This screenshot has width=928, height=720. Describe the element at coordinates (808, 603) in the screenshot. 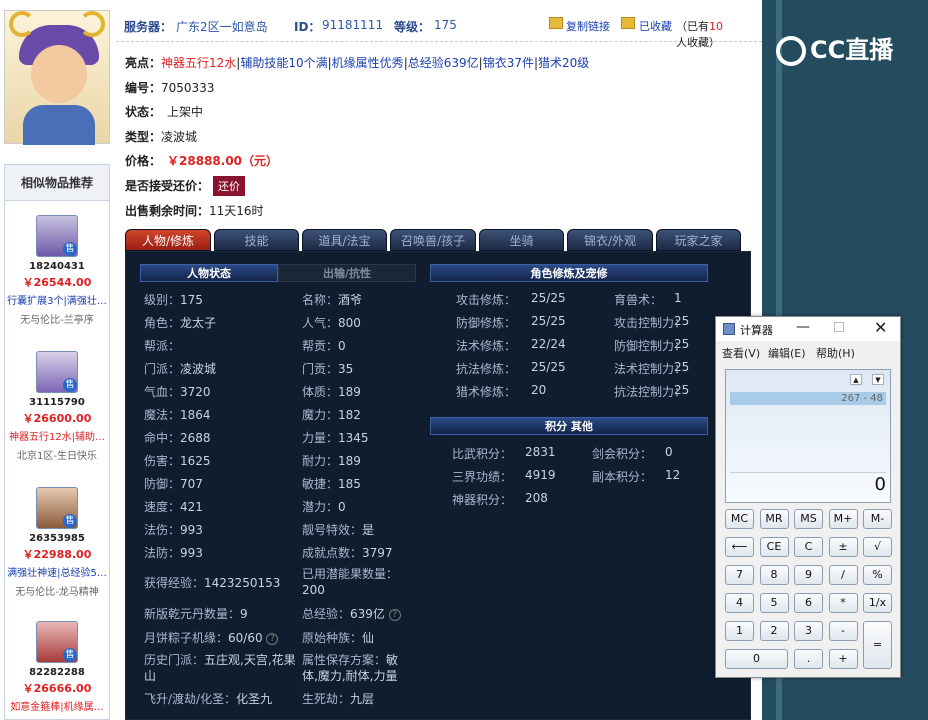

I see `digit-6-button: 6` at that location.